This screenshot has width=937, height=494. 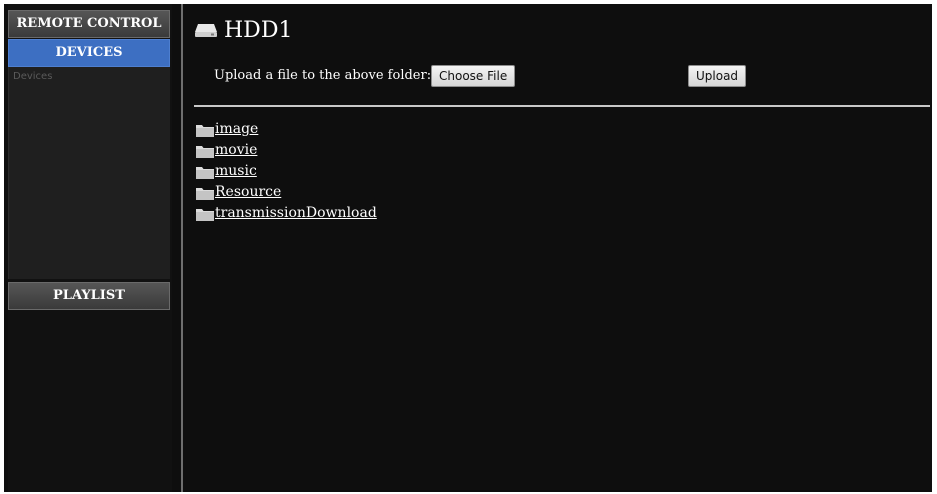 I want to click on devices-link: Devices, so click(x=32, y=76).